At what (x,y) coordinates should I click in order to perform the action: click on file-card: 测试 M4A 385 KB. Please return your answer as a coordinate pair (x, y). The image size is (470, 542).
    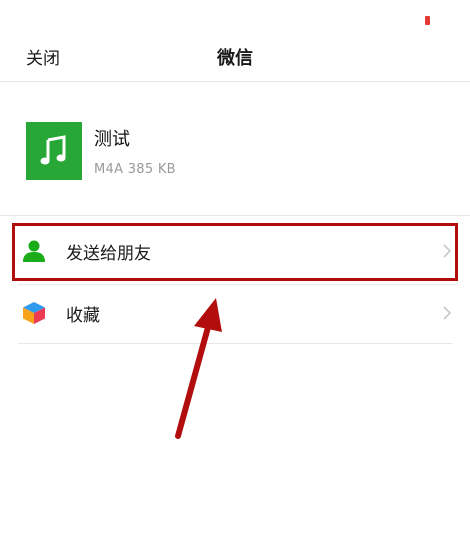
    Looking at the image, I should click on (236, 154).